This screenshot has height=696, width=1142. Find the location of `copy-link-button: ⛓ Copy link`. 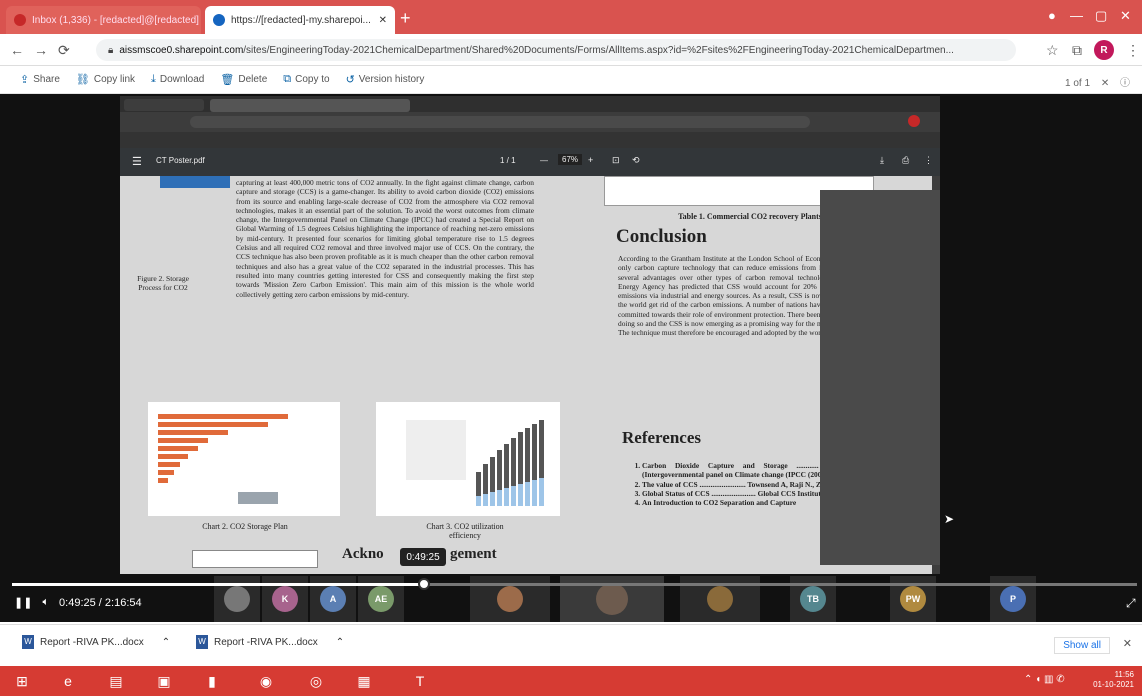

copy-link-button: ⛓ Copy link is located at coordinates (105, 79).